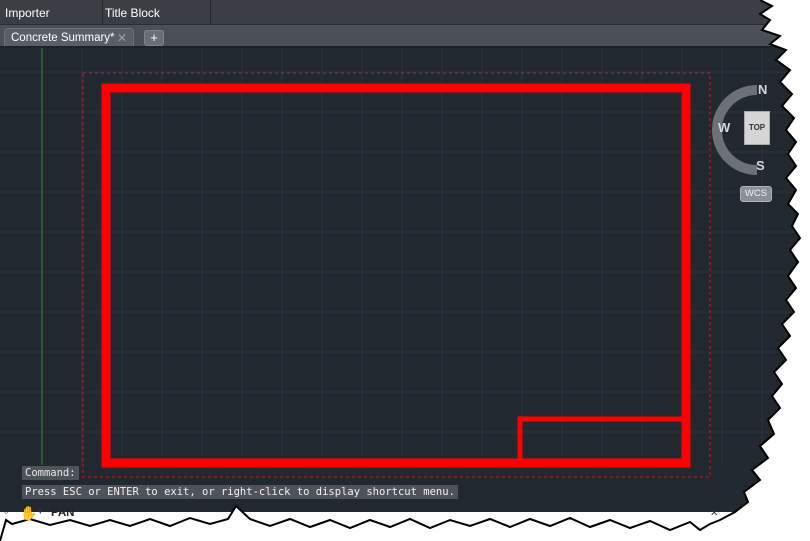 This screenshot has height=541, width=810. What do you see at coordinates (756, 194) in the screenshot?
I see `wcs-button: WCS` at bounding box center [756, 194].